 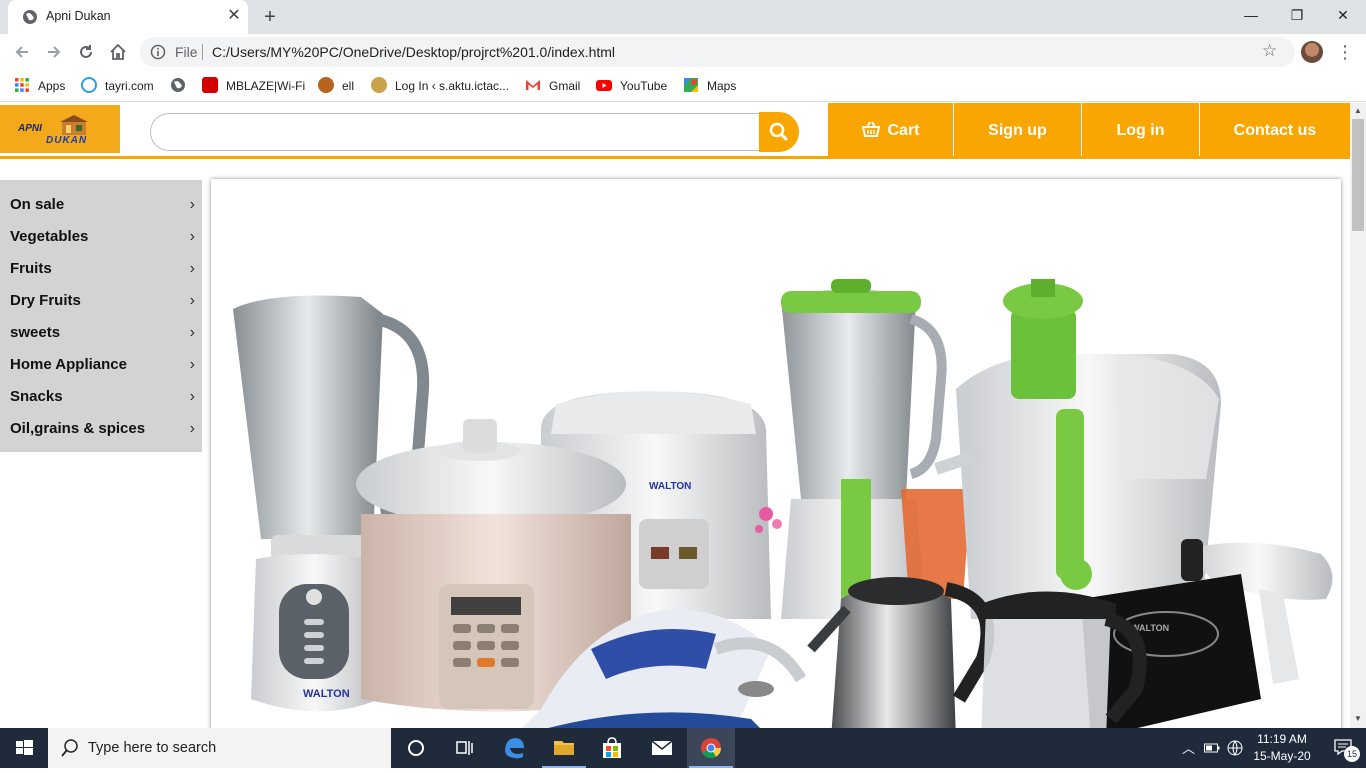 What do you see at coordinates (564, 748) in the screenshot?
I see `file-explorer-button` at bounding box center [564, 748].